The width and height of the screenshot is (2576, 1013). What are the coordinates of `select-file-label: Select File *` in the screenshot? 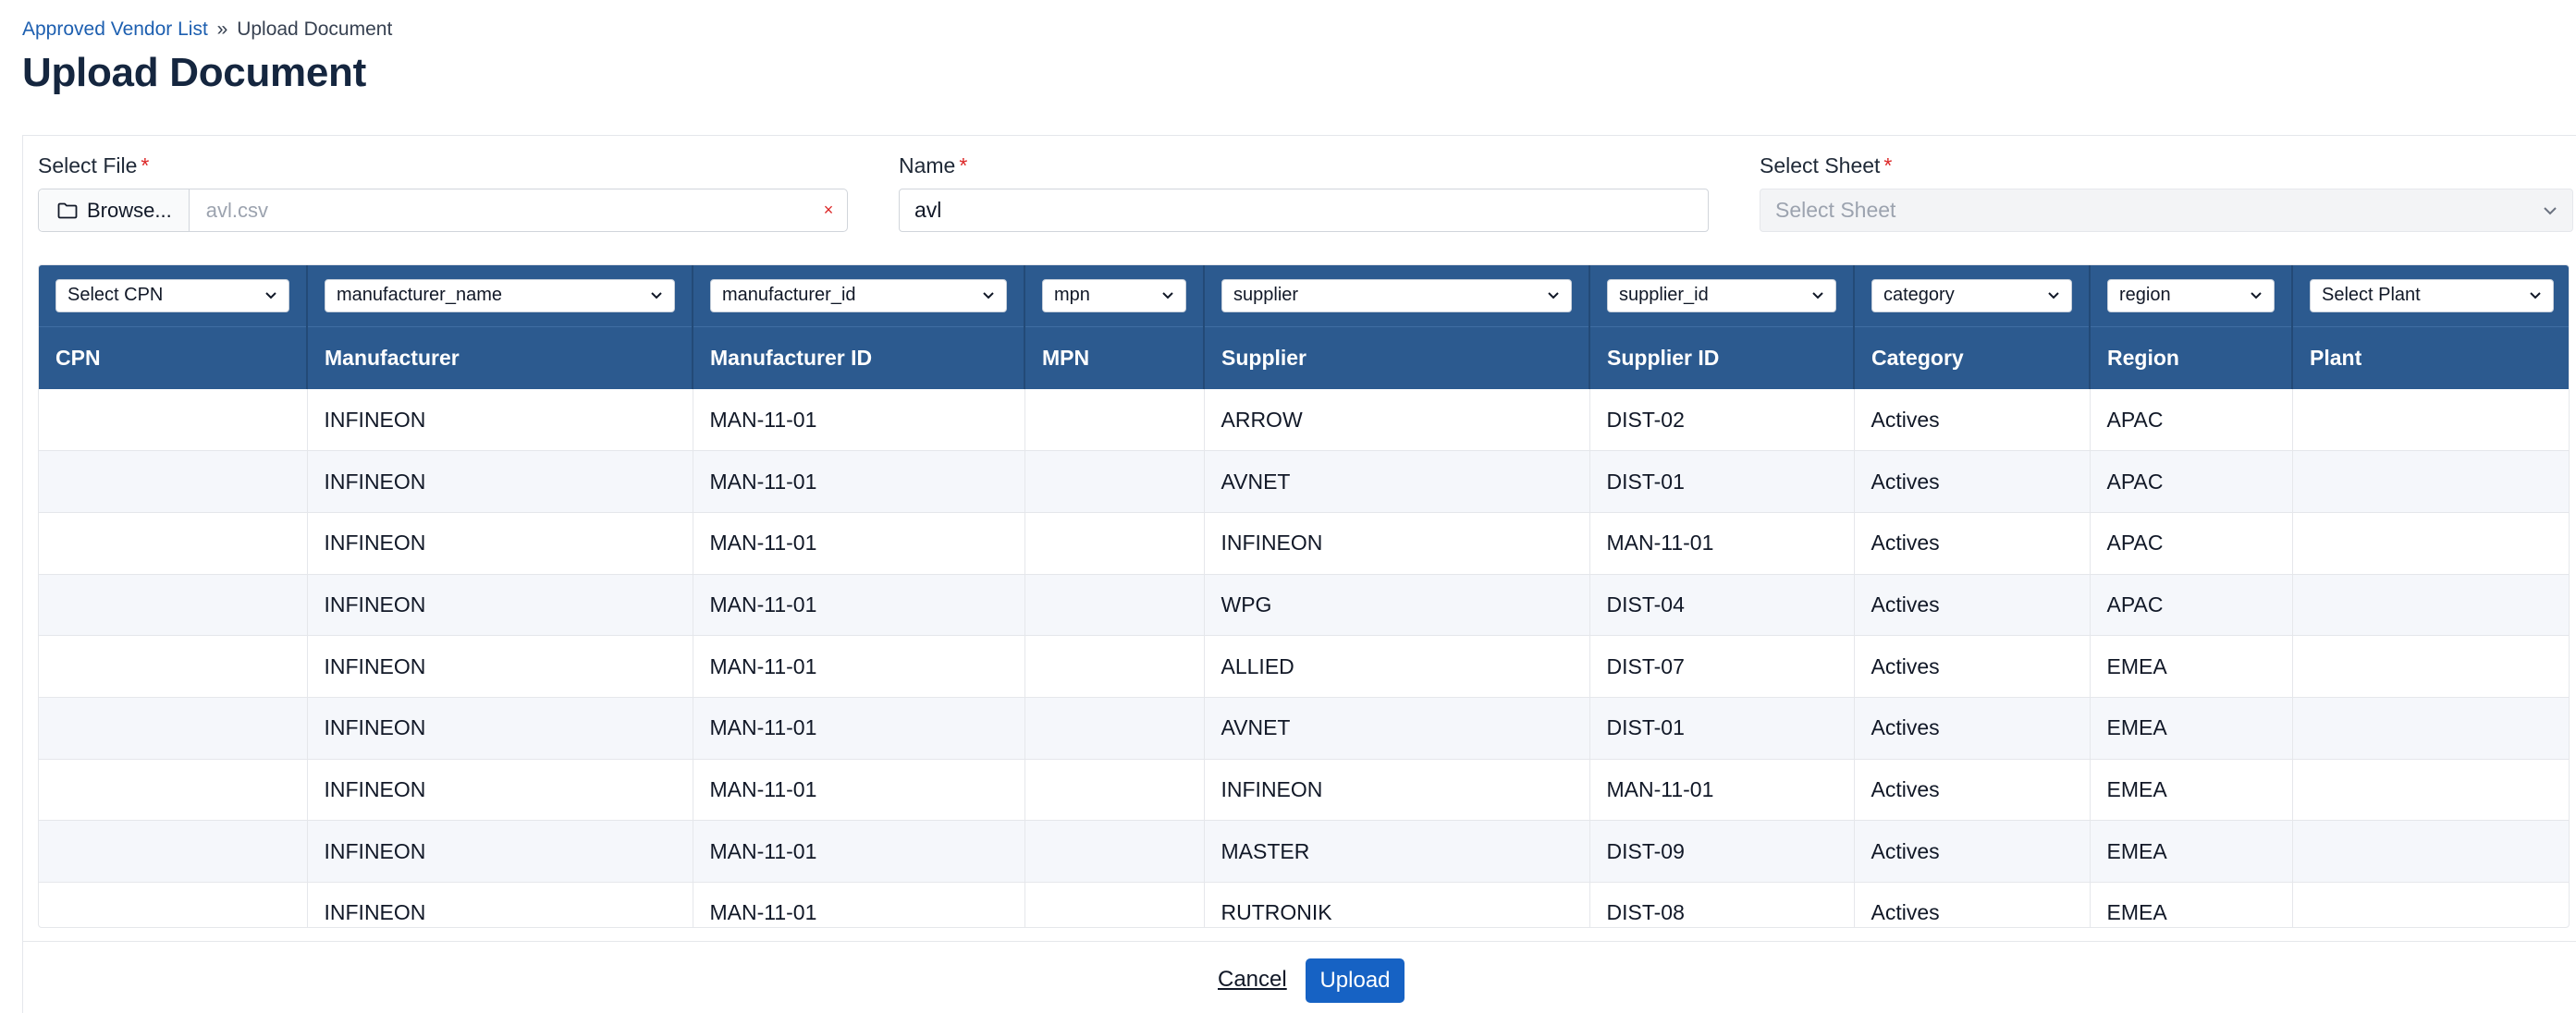 It's located at (93, 165).